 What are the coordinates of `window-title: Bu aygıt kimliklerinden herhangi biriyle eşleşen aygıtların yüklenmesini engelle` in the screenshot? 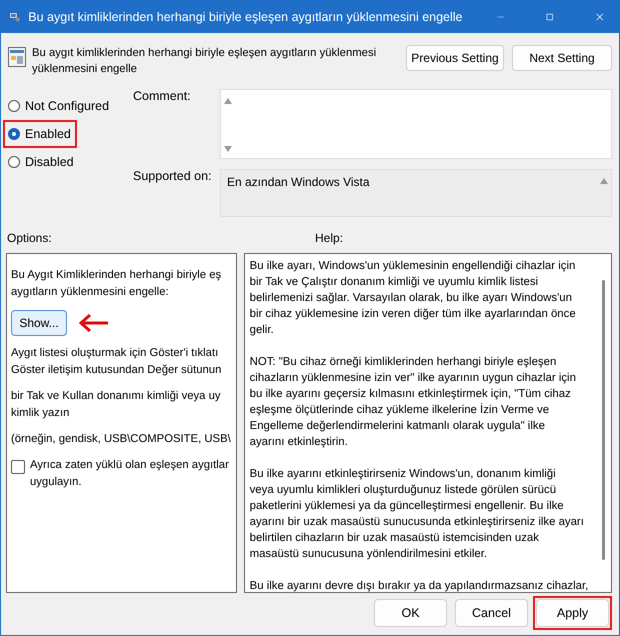 It's located at (245, 17).